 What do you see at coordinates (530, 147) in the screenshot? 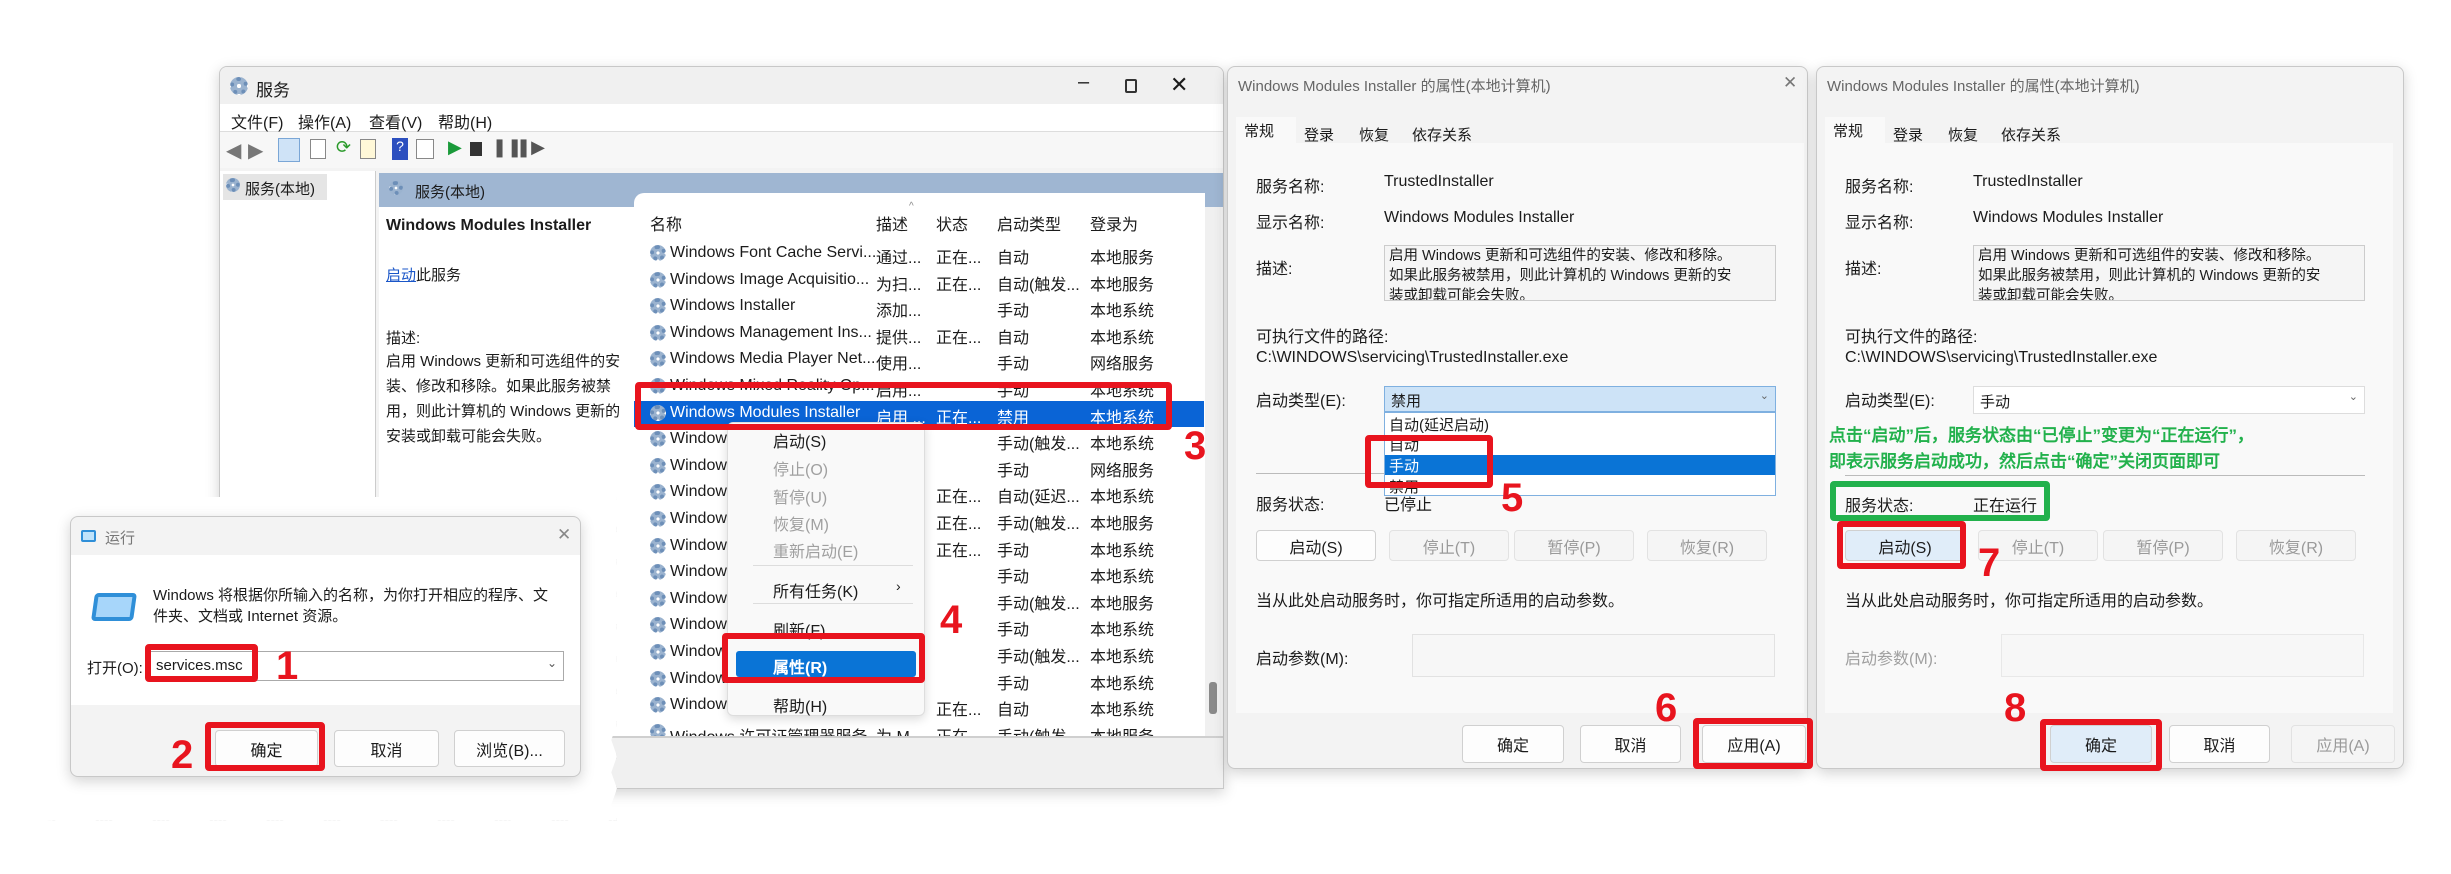
I see `restart-icon: ❚▶` at bounding box center [530, 147].